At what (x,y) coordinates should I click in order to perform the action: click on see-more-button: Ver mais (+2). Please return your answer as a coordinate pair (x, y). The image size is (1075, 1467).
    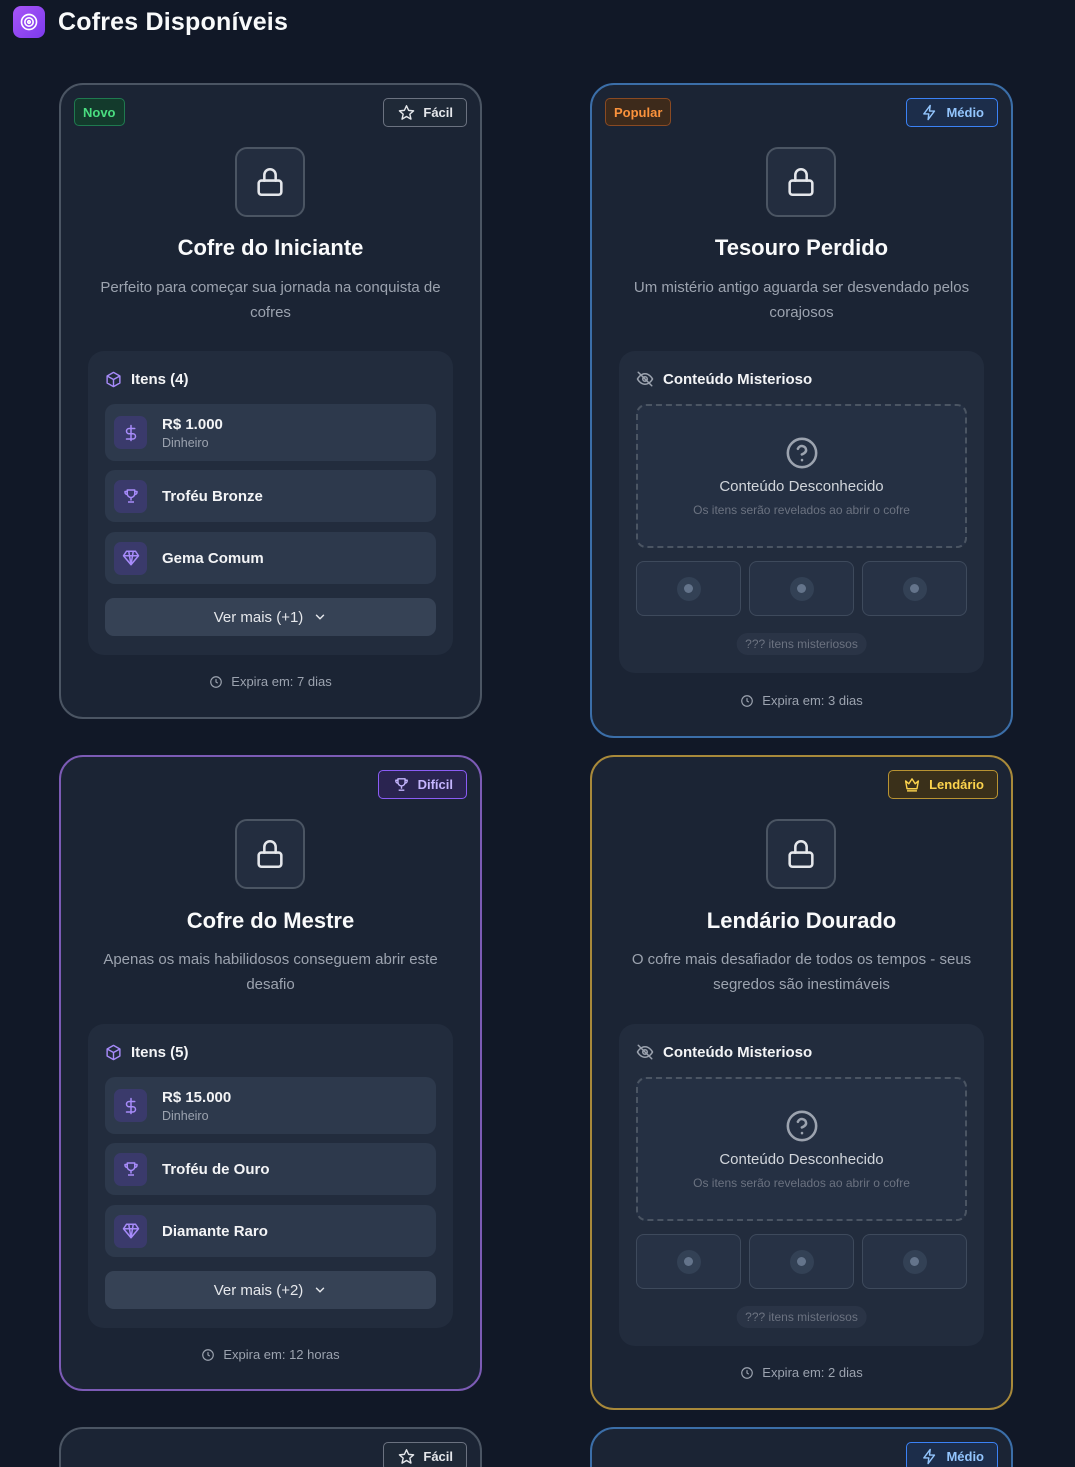
    Looking at the image, I should click on (270, 1290).